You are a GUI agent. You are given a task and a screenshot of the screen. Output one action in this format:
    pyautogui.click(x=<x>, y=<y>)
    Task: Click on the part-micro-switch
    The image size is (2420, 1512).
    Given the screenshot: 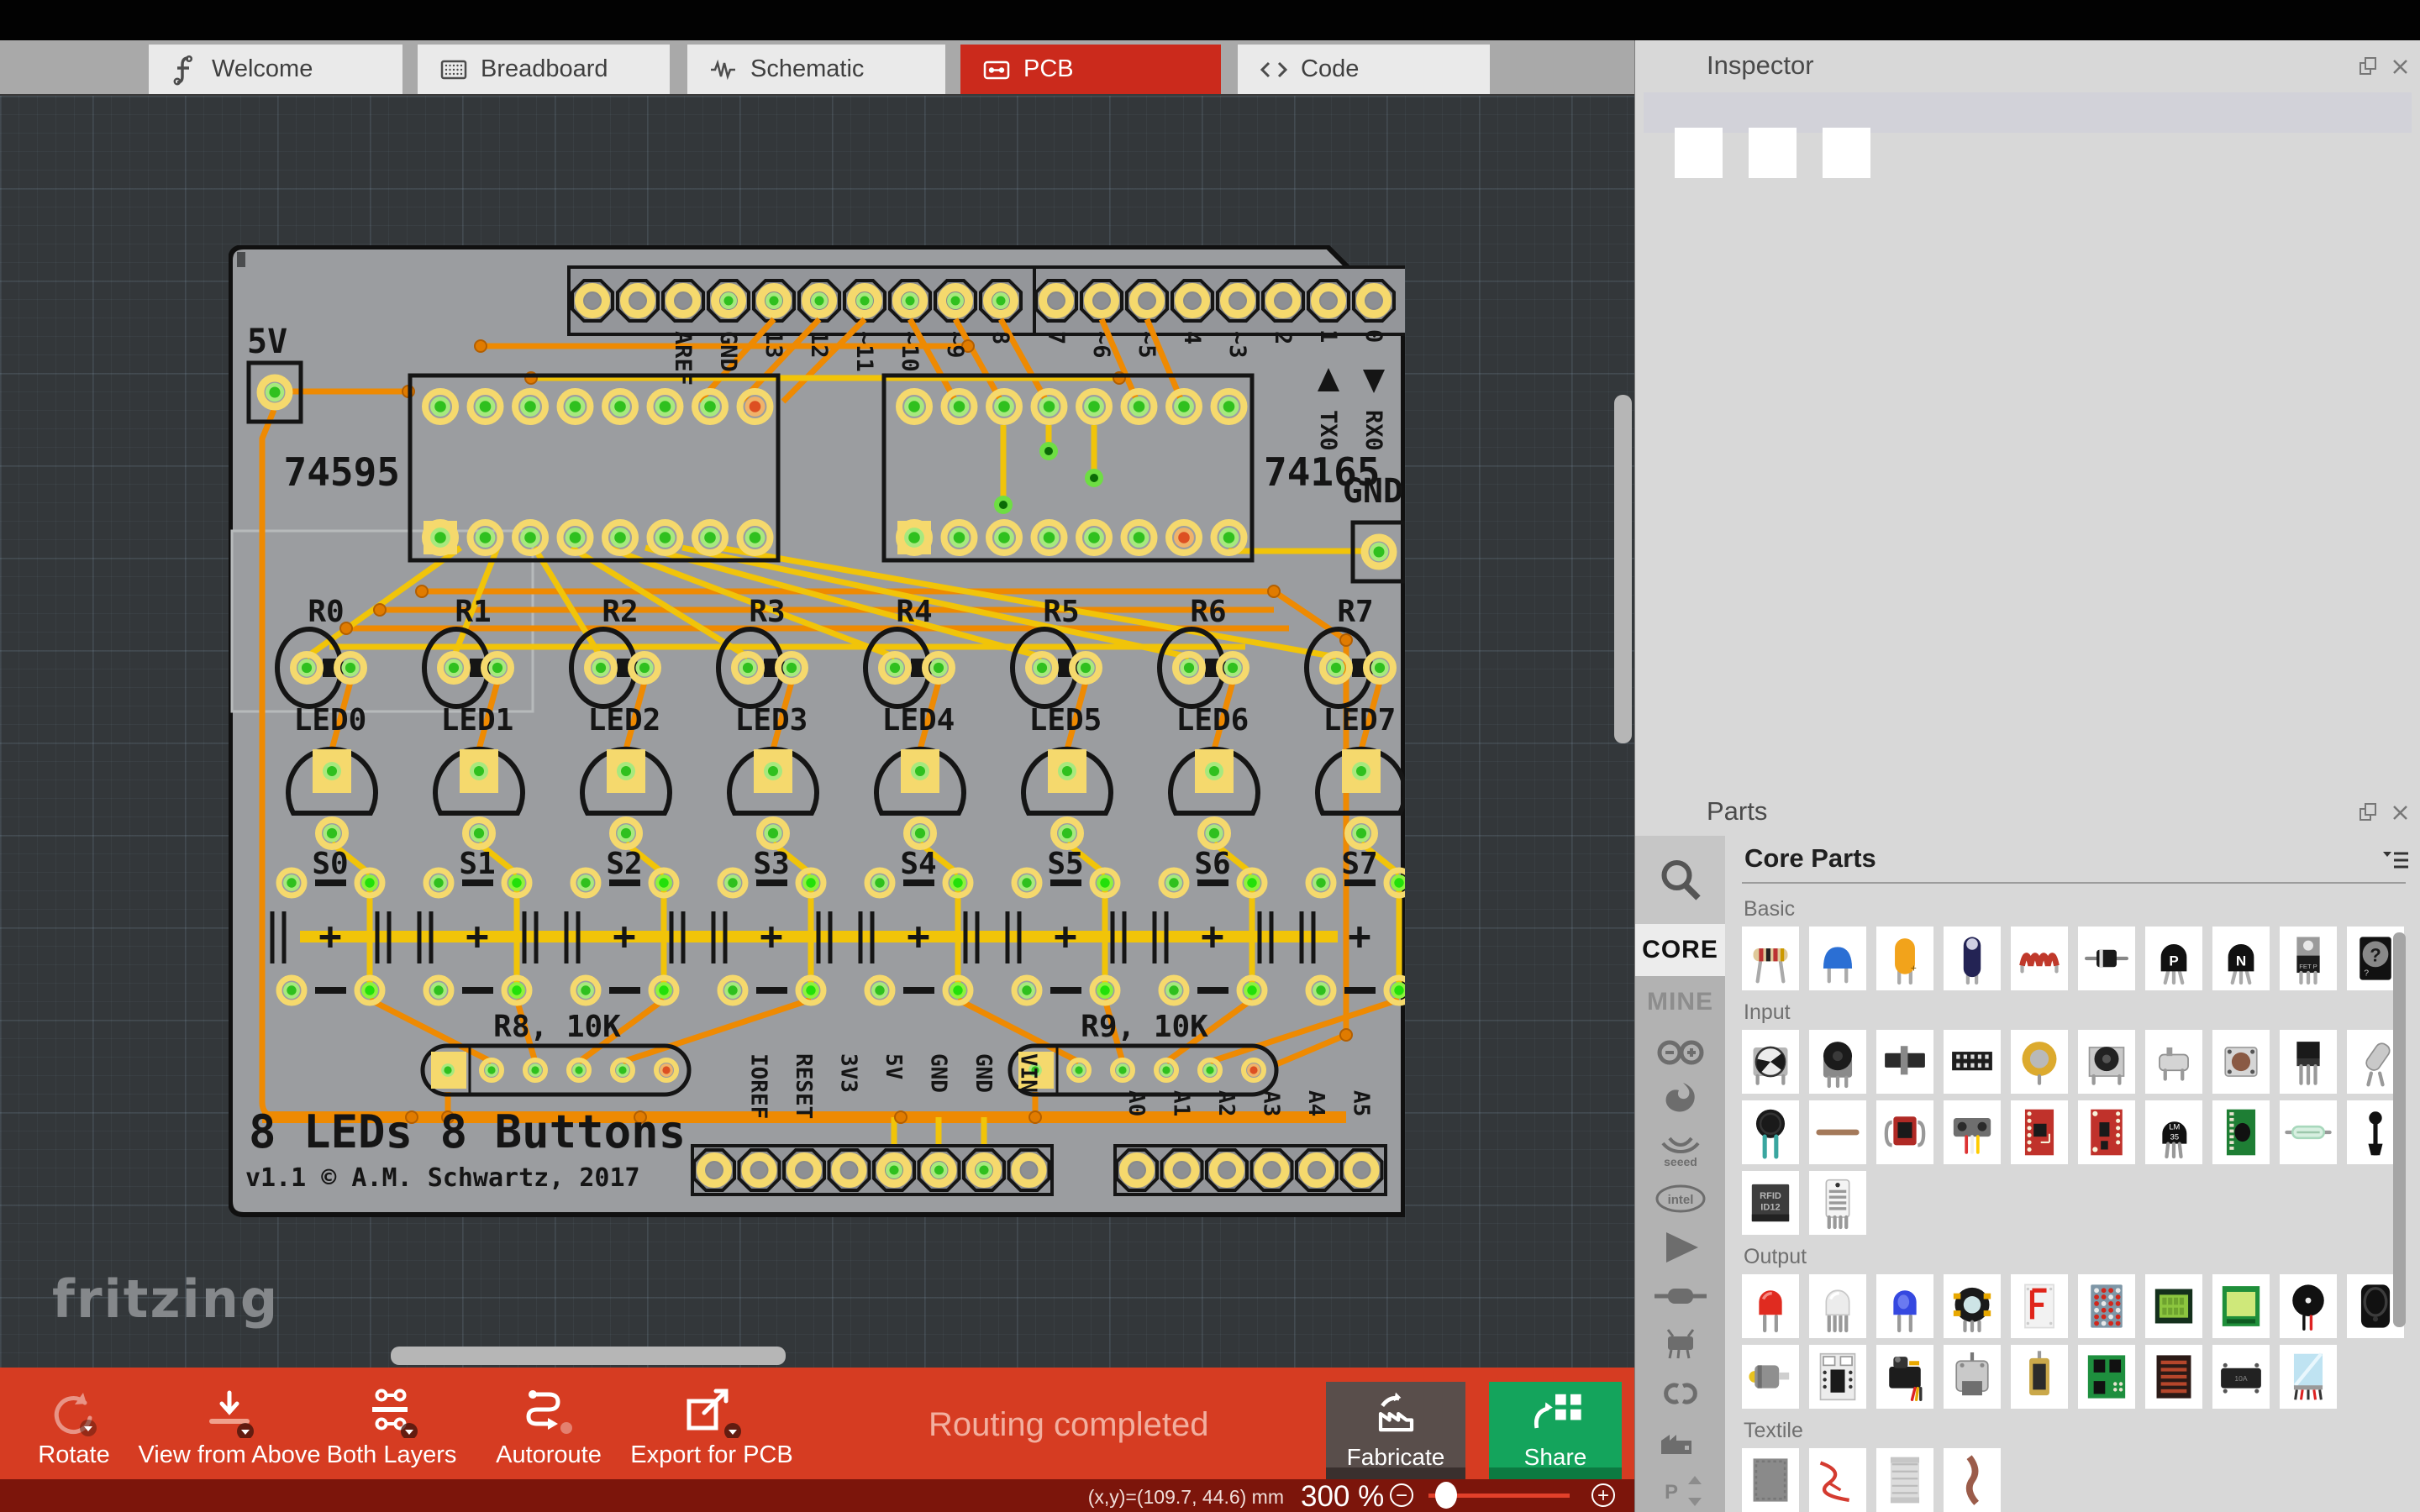 What is the action you would take?
    pyautogui.click(x=2173, y=1062)
    